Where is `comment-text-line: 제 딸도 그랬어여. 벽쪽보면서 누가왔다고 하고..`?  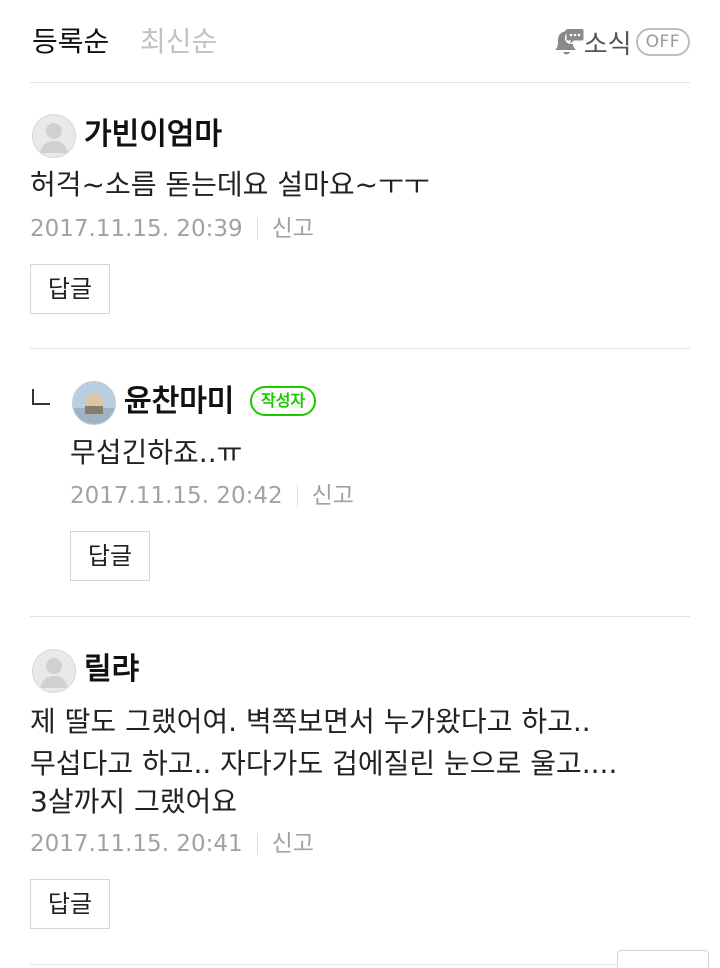
comment-text-line: 제 딸도 그랬어여. 벽쪽보면서 누가왔다고 하고.. is located at coordinates (310, 721).